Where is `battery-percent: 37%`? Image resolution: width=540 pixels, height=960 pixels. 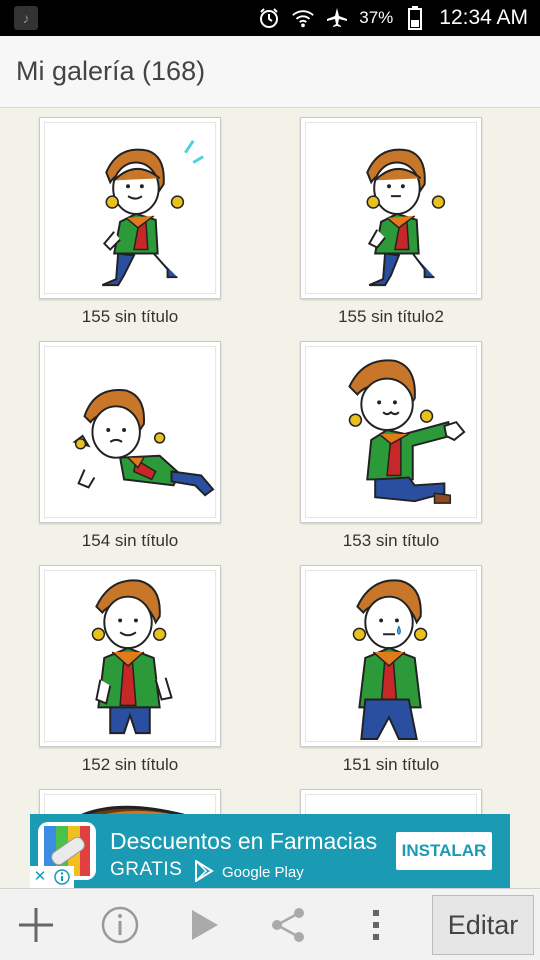
battery-percent: 37% is located at coordinates (376, 17).